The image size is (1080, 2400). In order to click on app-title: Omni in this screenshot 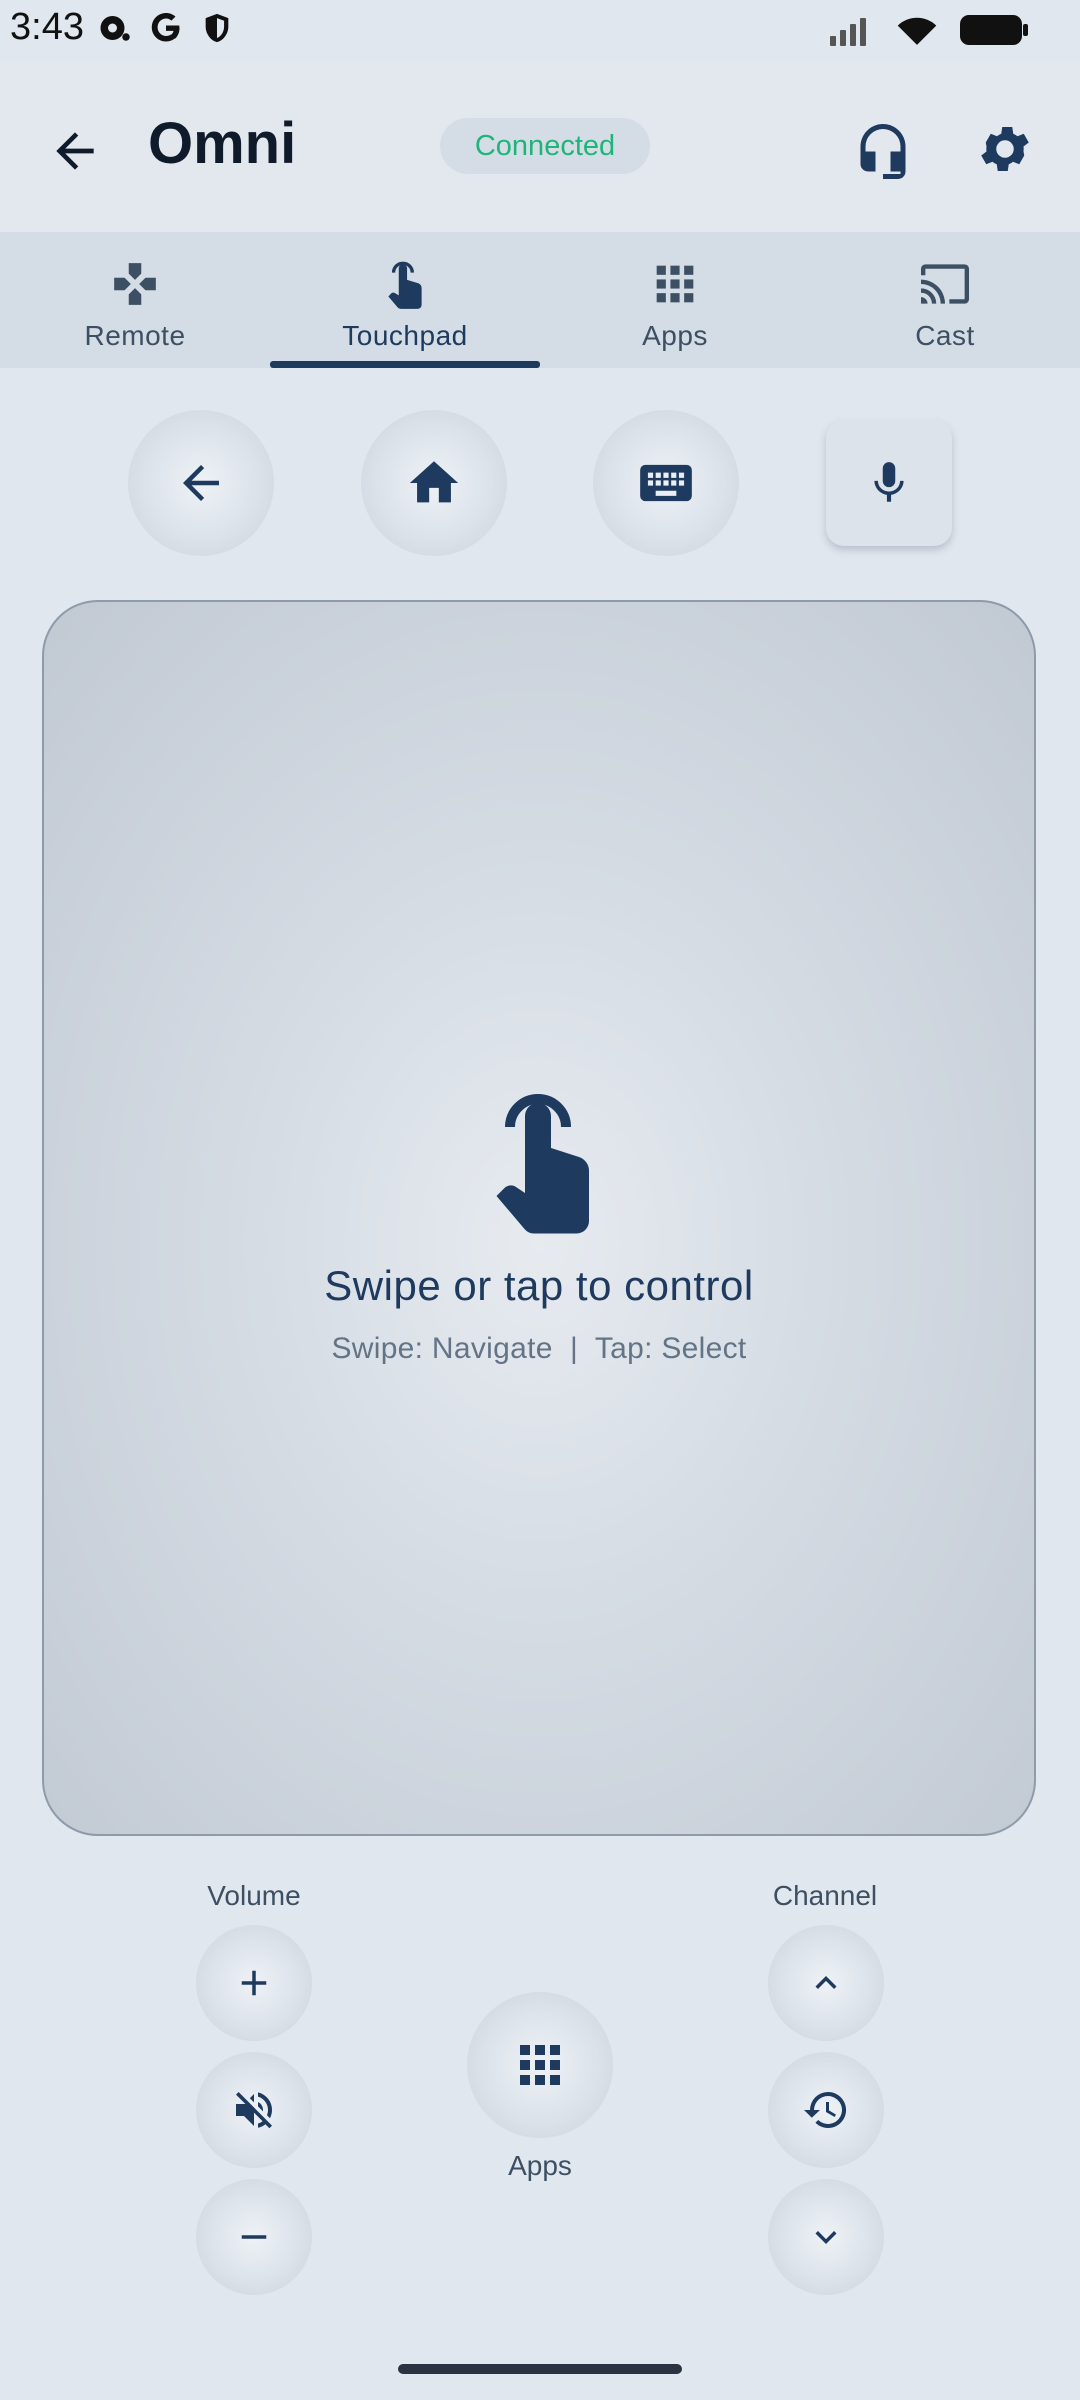, I will do `click(222, 143)`.